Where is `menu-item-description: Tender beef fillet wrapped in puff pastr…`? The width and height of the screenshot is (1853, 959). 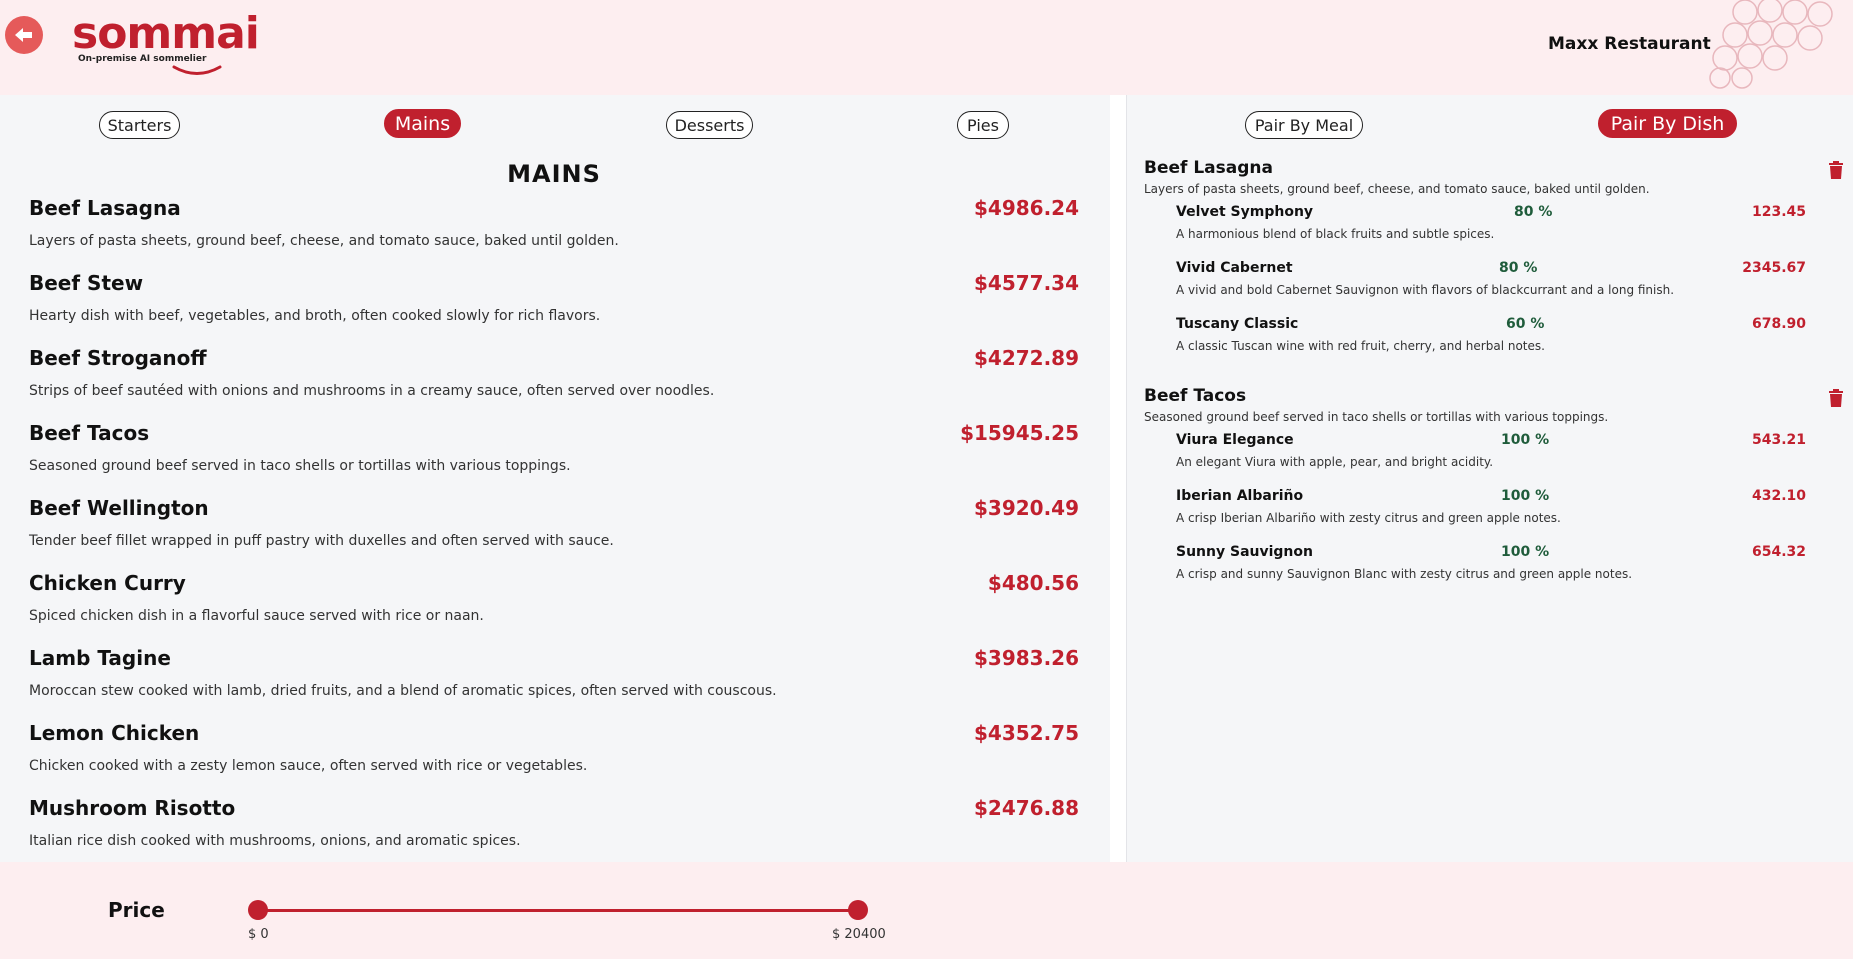 menu-item-description: Tender beef fillet wrapped in puff pastr… is located at coordinates (321, 541).